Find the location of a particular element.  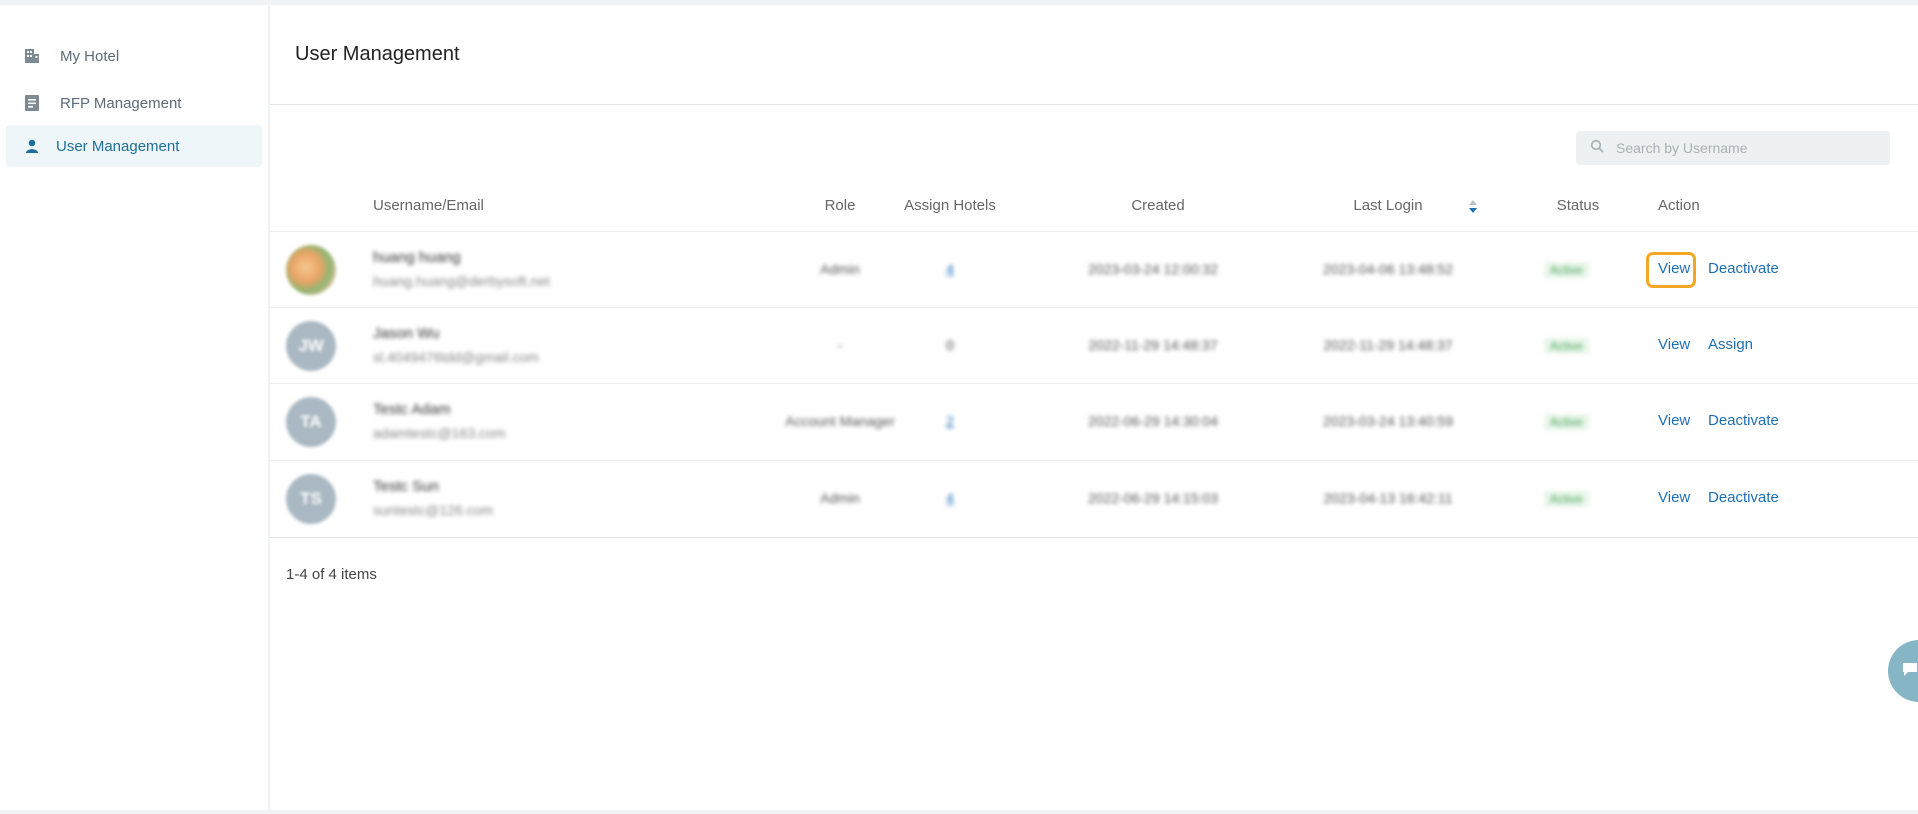

user-email: adamtestc@163.com is located at coordinates (439, 433).